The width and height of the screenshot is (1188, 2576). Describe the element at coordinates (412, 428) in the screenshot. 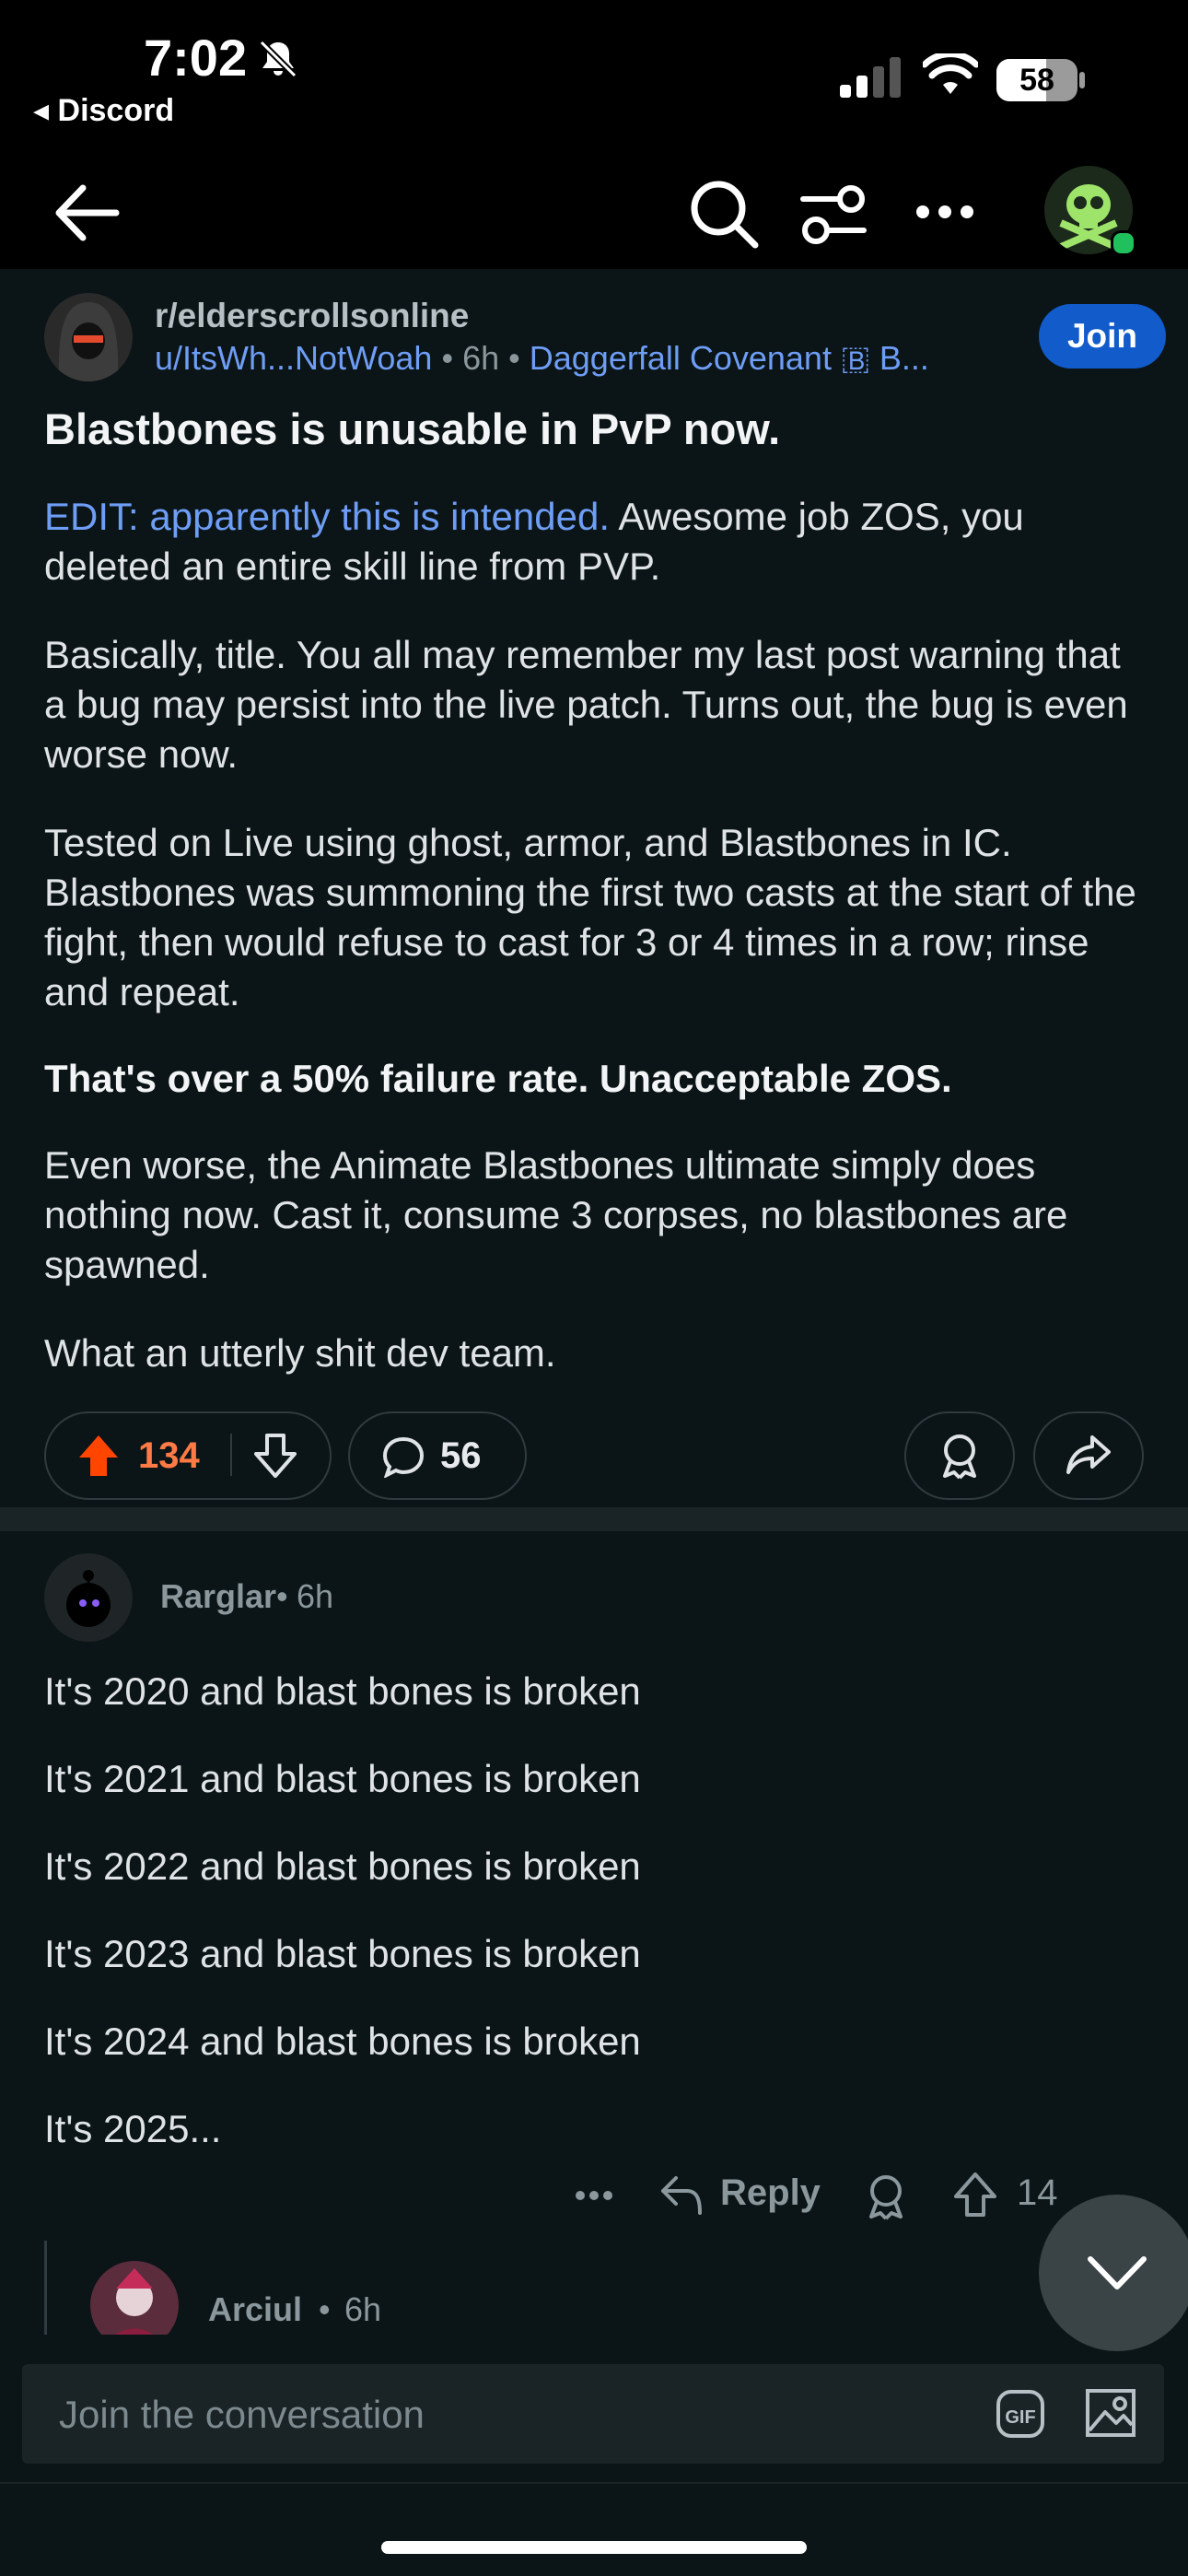

I see `post-title: Blastbones is unusable in PvP now.` at that location.